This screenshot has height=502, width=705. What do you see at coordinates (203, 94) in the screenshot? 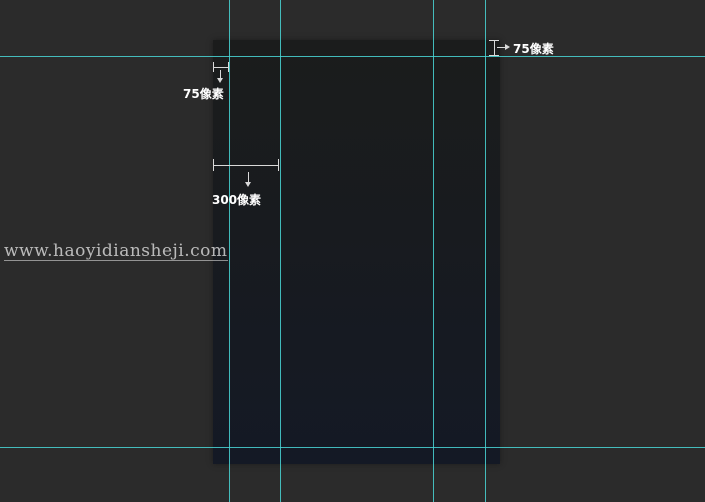
I see `margin-left-label: 75像素` at bounding box center [203, 94].